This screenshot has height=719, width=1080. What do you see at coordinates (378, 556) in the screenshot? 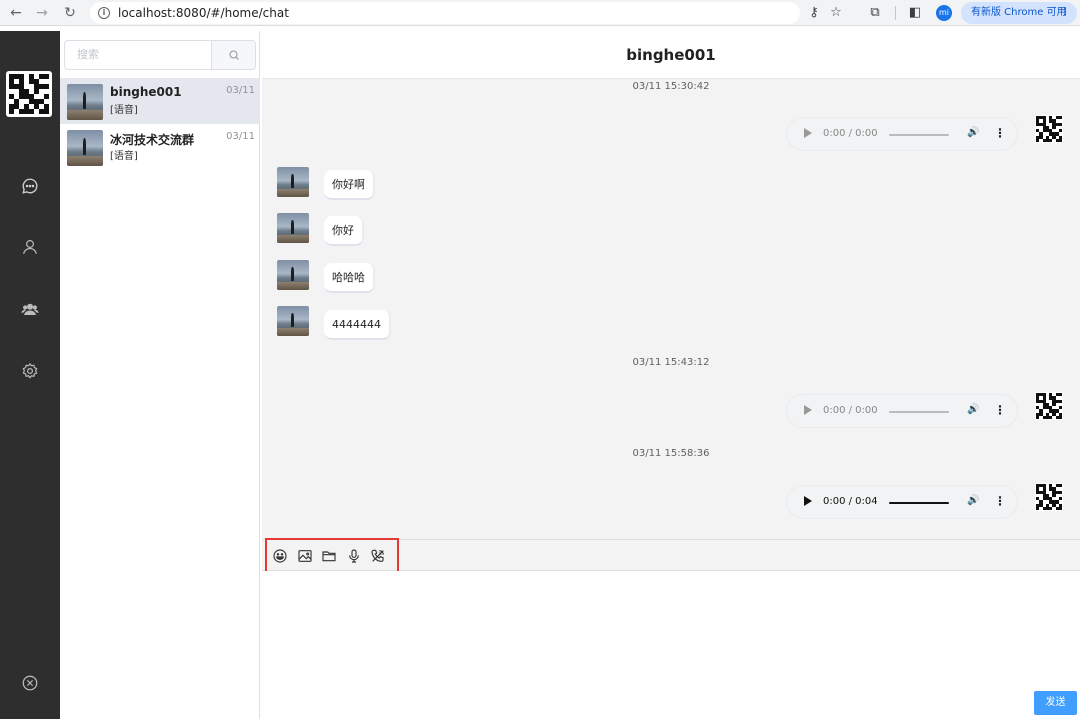
I see `phone-call-icon` at bounding box center [378, 556].